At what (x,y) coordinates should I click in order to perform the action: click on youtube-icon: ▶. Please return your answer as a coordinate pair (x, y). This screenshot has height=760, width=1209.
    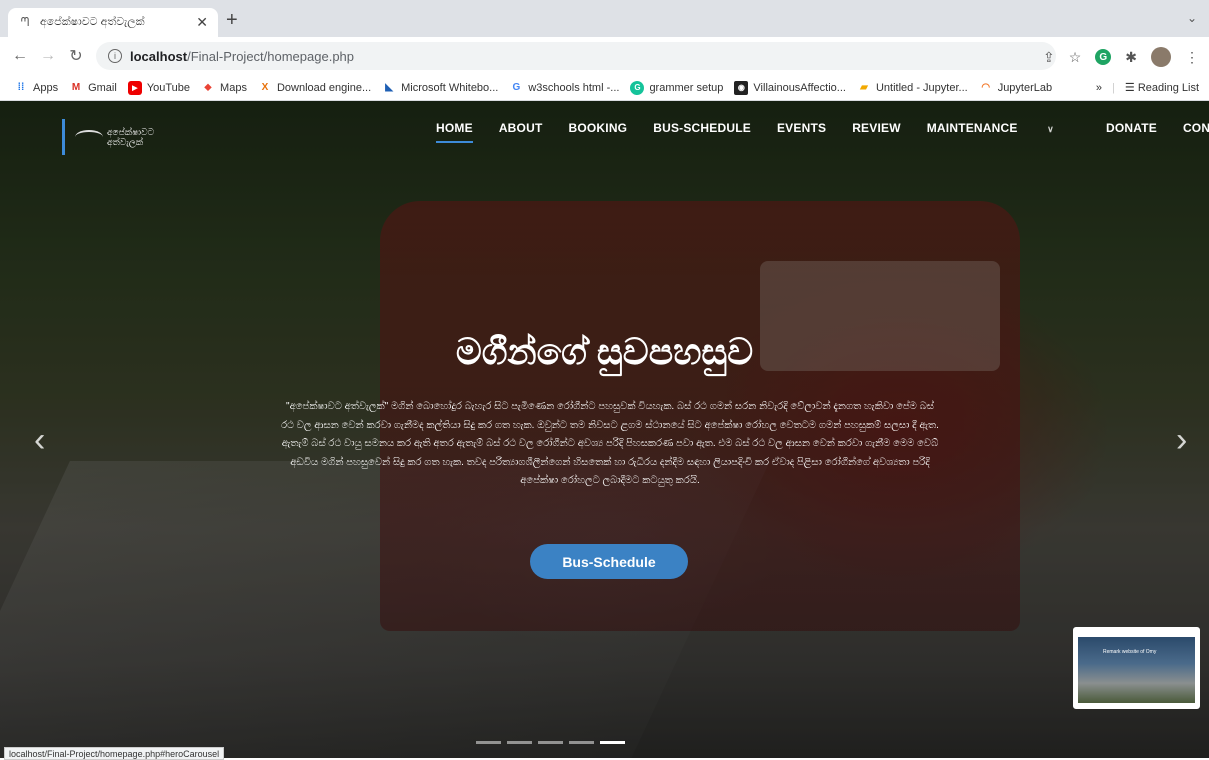
    Looking at the image, I should click on (134, 87).